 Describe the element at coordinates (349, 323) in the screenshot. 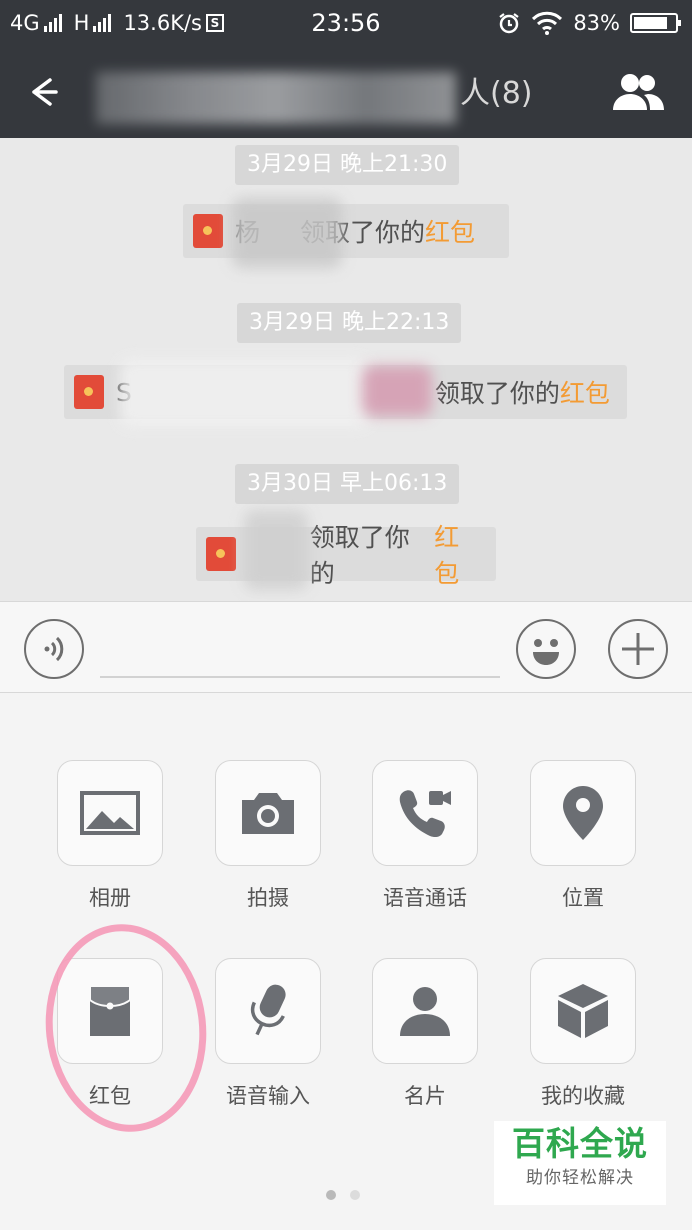

I see `timestamp: 3月29日 晚上22:13` at that location.